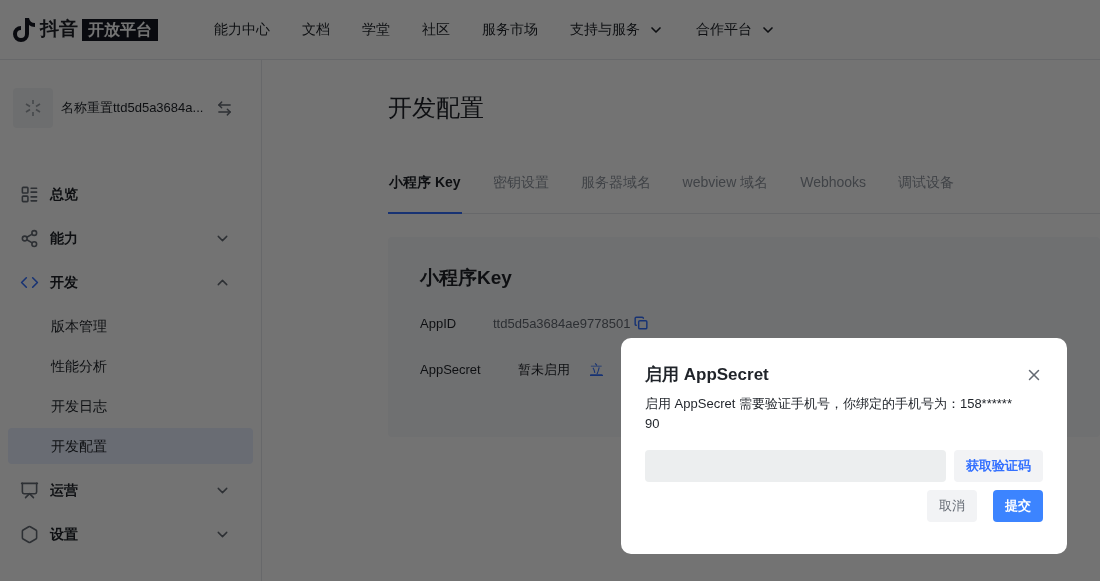 The width and height of the screenshot is (1100, 581). I want to click on sidebar-subitem: 性能分析, so click(130, 366).